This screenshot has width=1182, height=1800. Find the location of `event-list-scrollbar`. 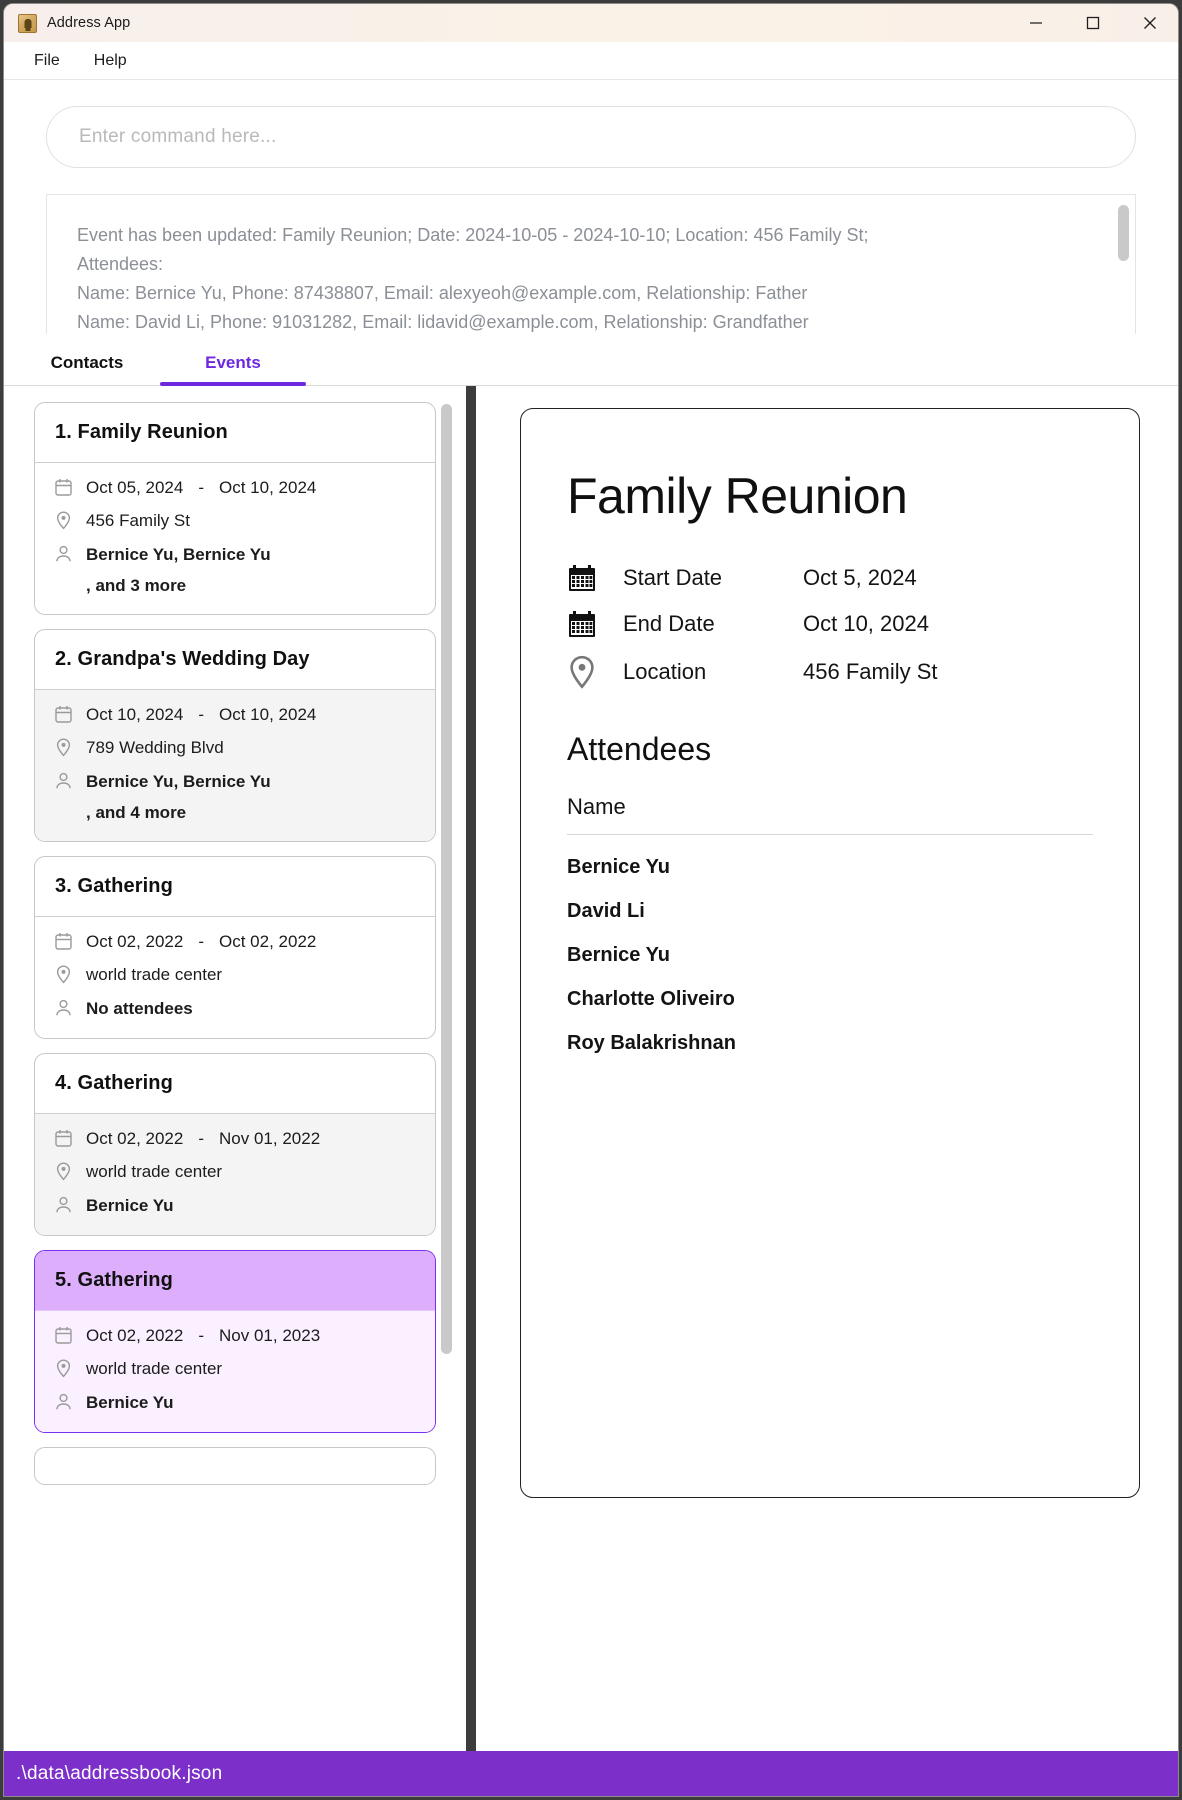

event-list-scrollbar is located at coordinates (446, 879).